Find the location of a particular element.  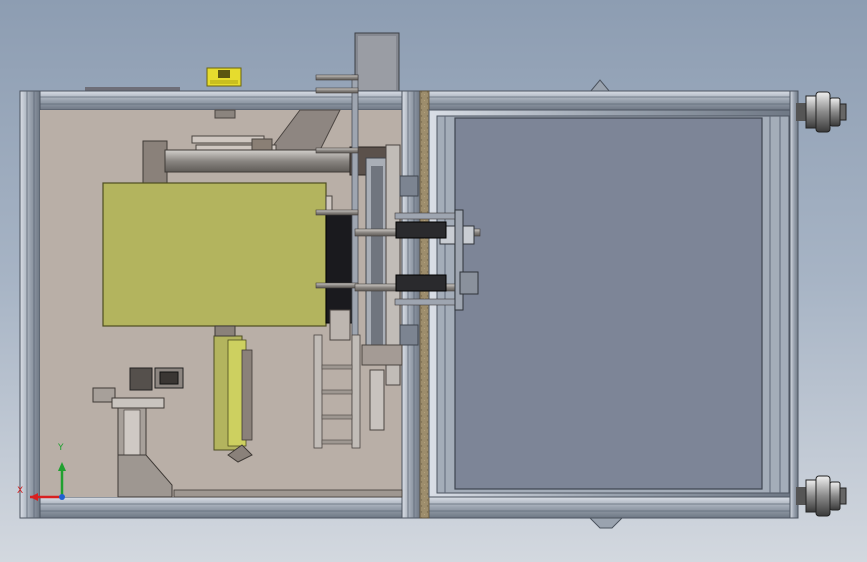

top-plate-edge is located at coordinates (132, 89).